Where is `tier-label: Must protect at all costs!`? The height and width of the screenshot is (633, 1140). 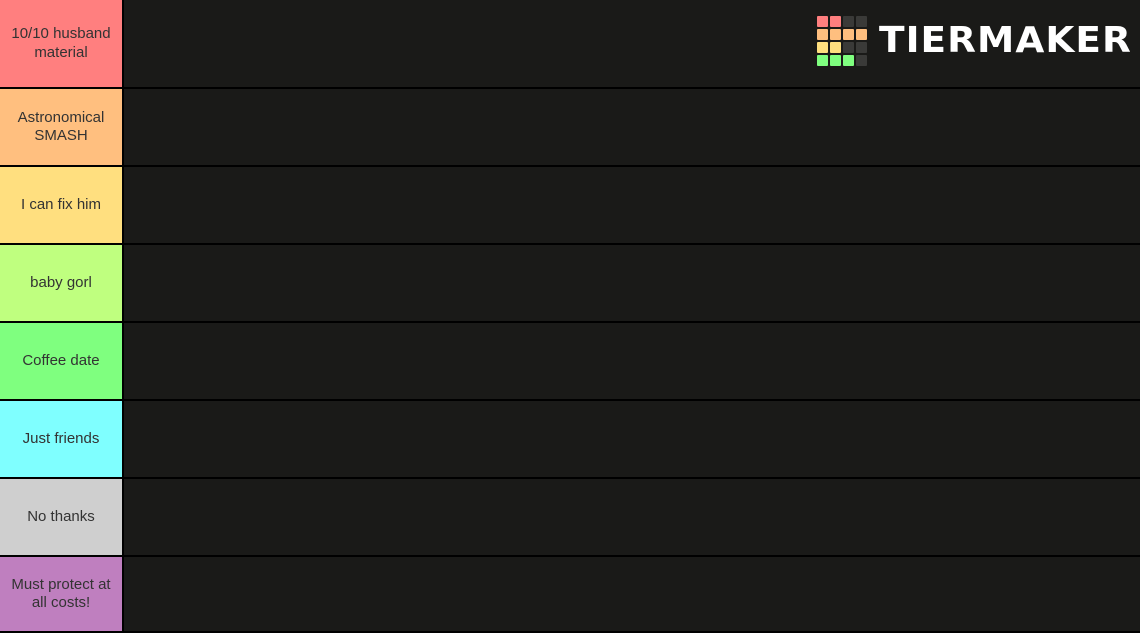 tier-label: Must protect at all costs! is located at coordinates (62, 594).